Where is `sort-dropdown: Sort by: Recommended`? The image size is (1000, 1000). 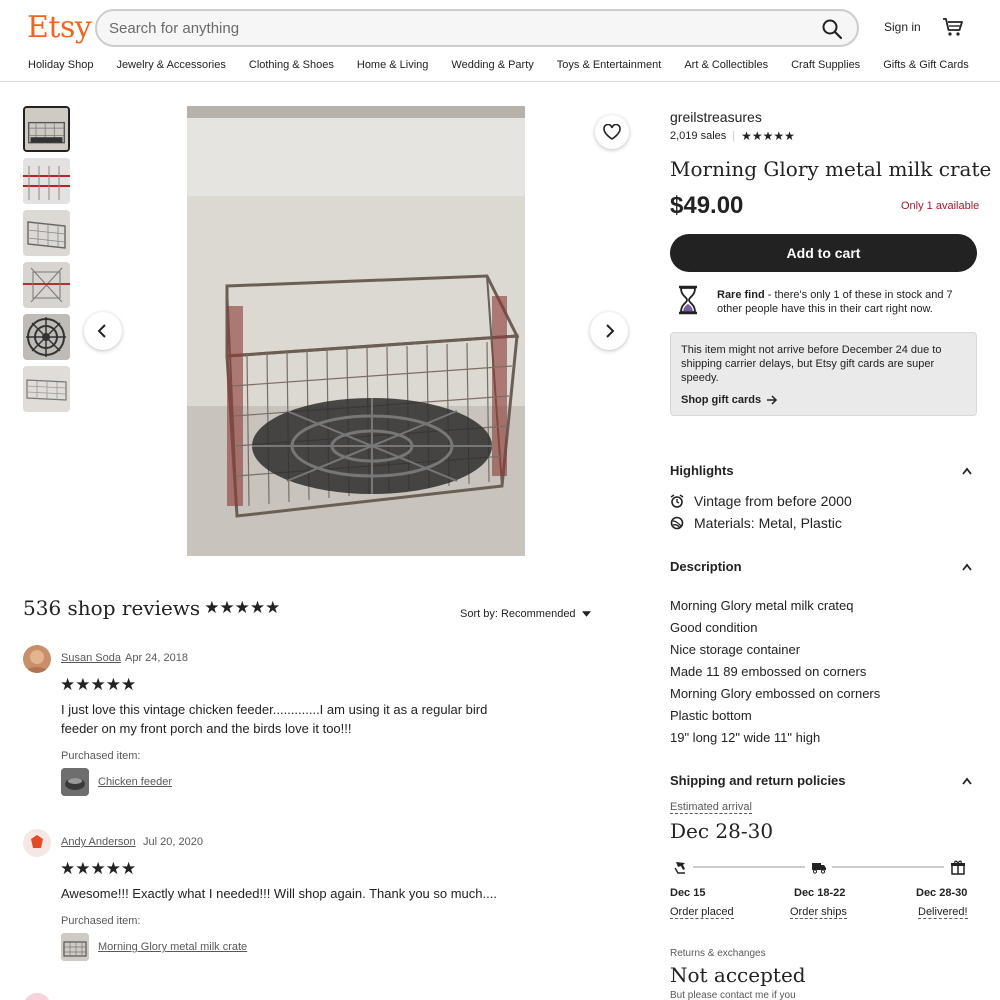 sort-dropdown: Sort by: Recommended is located at coordinates (525, 614).